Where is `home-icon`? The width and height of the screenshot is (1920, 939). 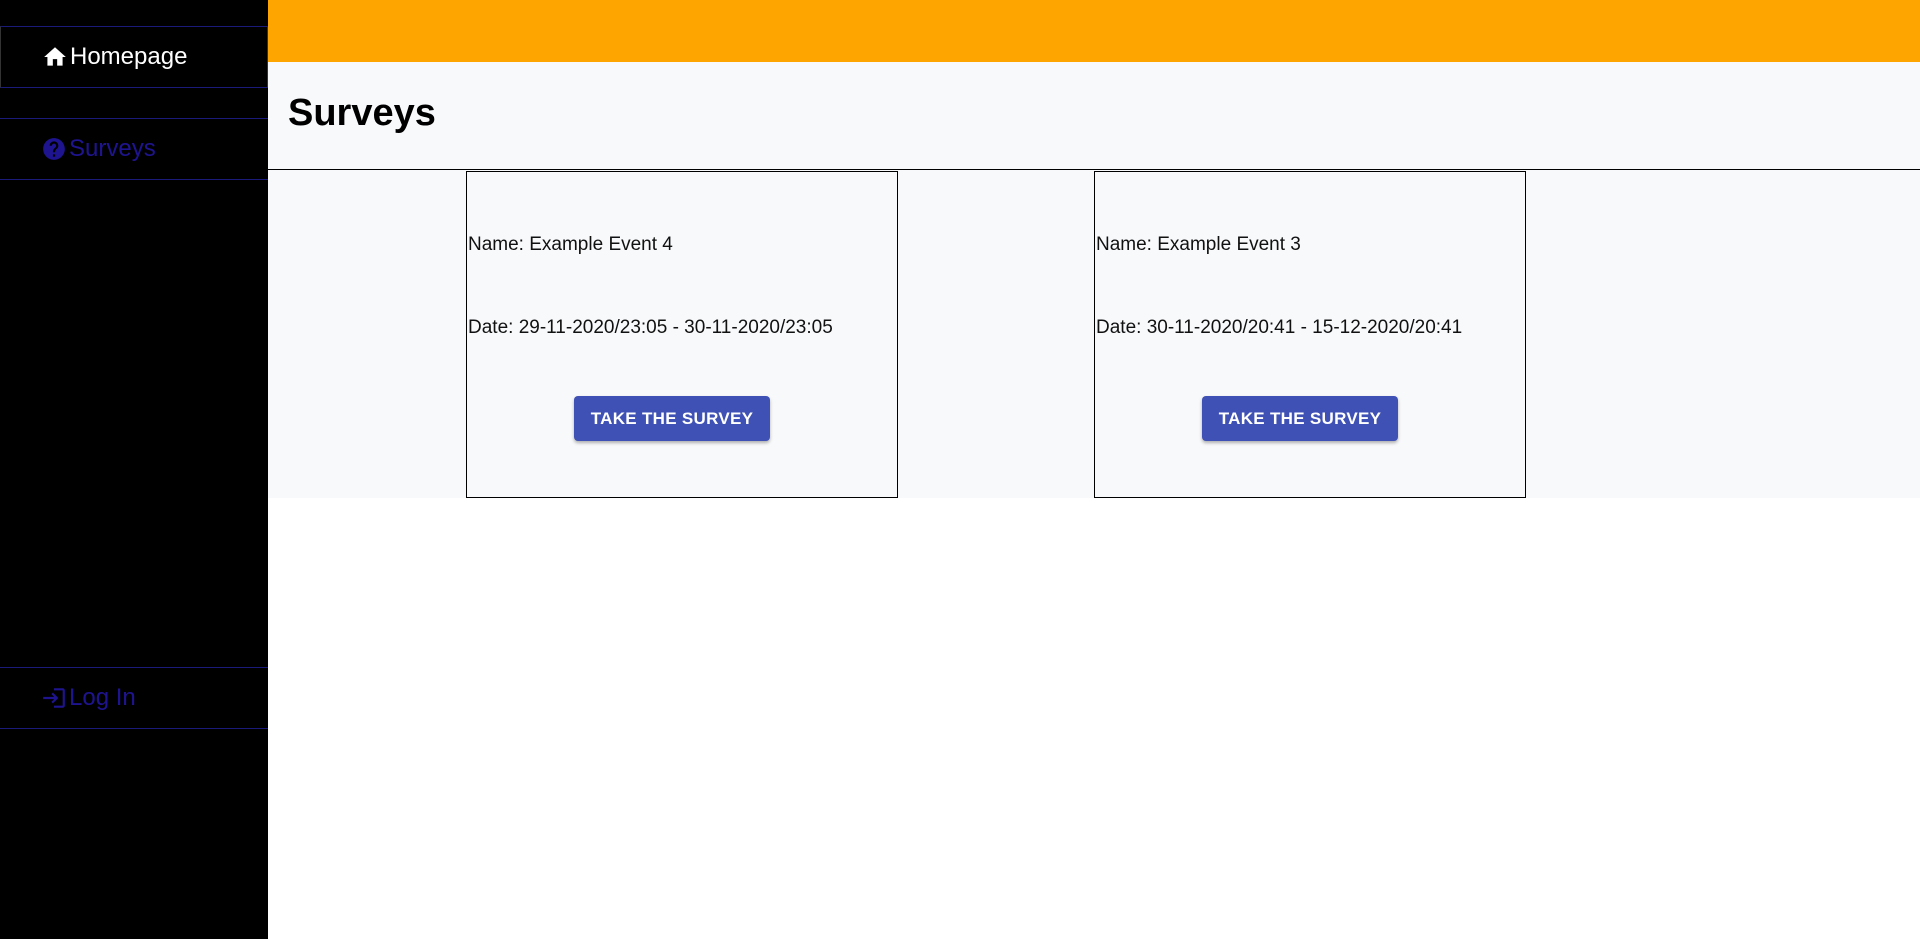
home-icon is located at coordinates (55, 57).